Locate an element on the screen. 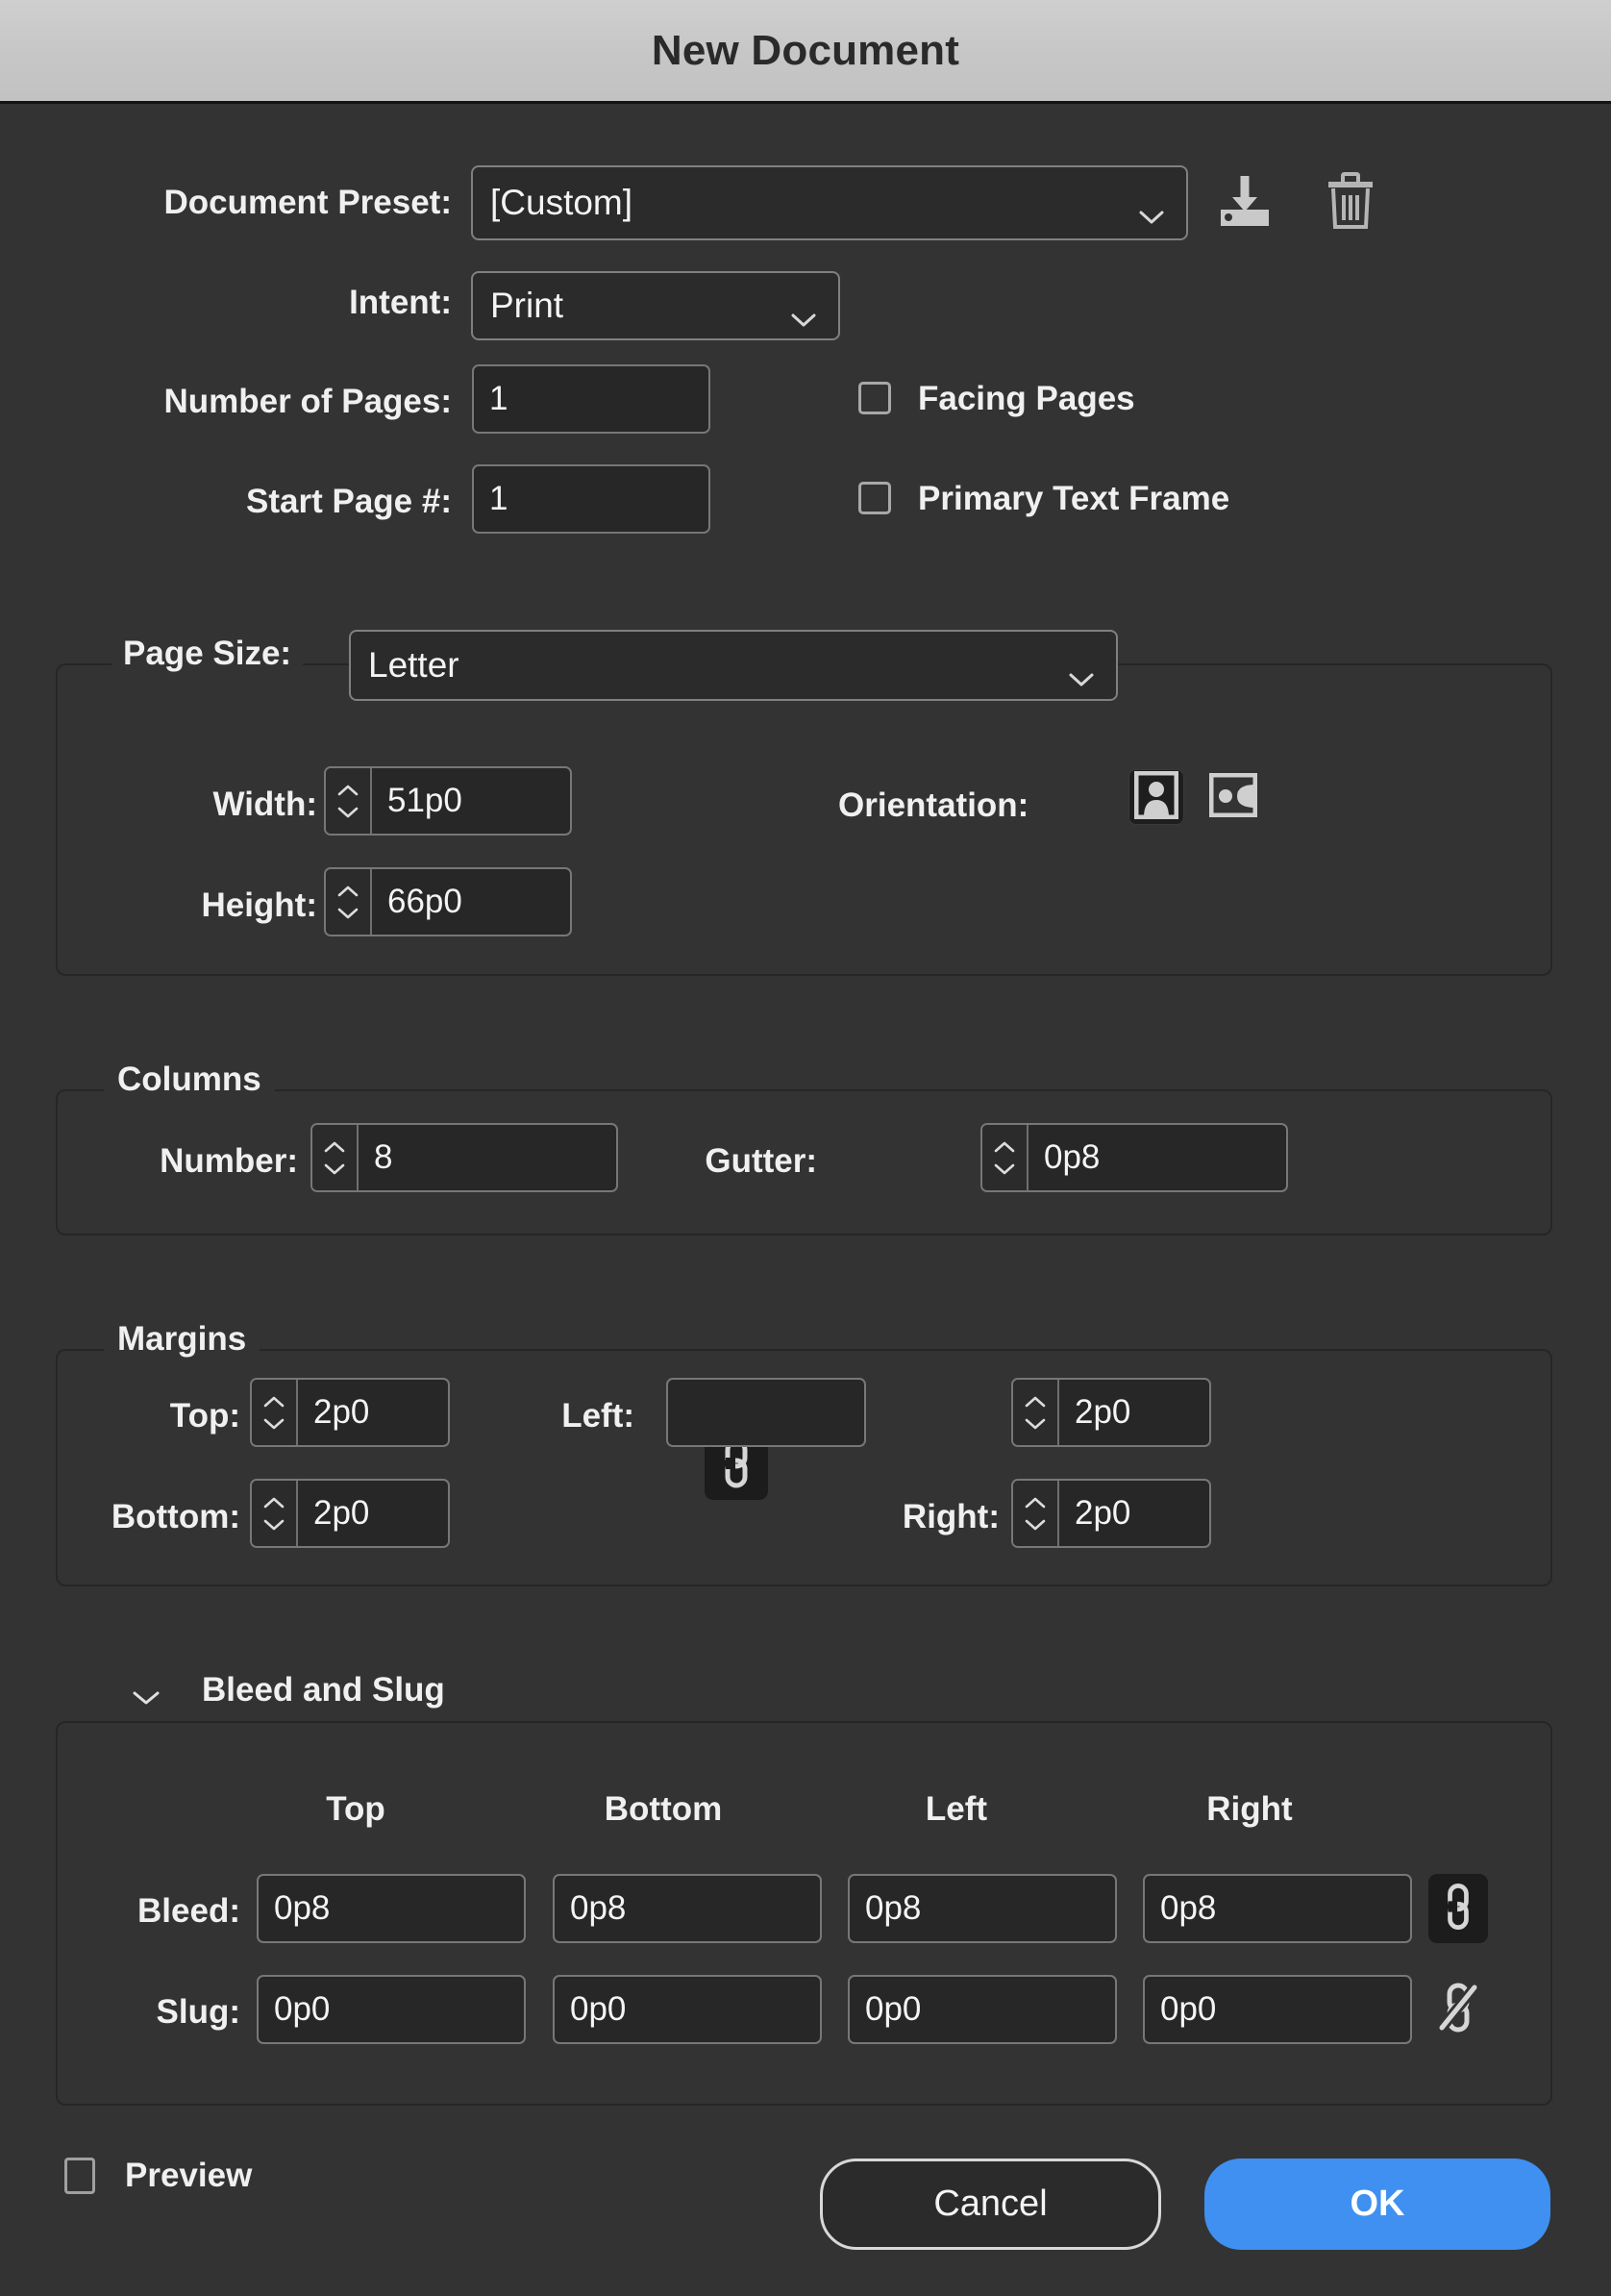  margin-right-stepper: 2p0 is located at coordinates (1111, 1513).